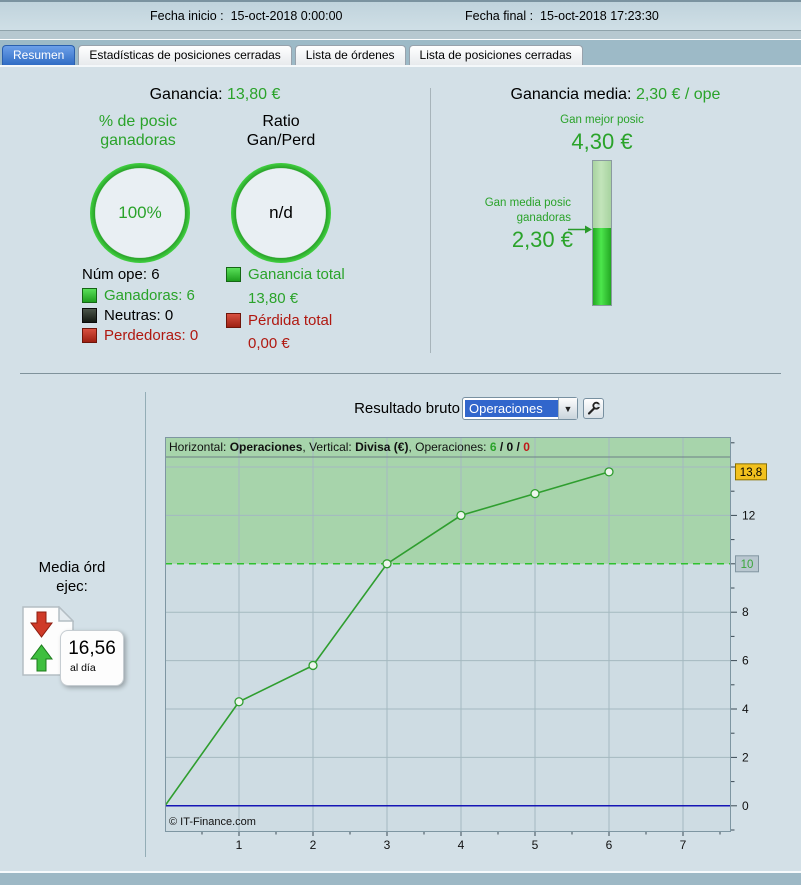 This screenshot has width=801, height=885. I want to click on fecha-inicio: Fecha inicio : 15-oct-2018 0:00:00, so click(246, 16).